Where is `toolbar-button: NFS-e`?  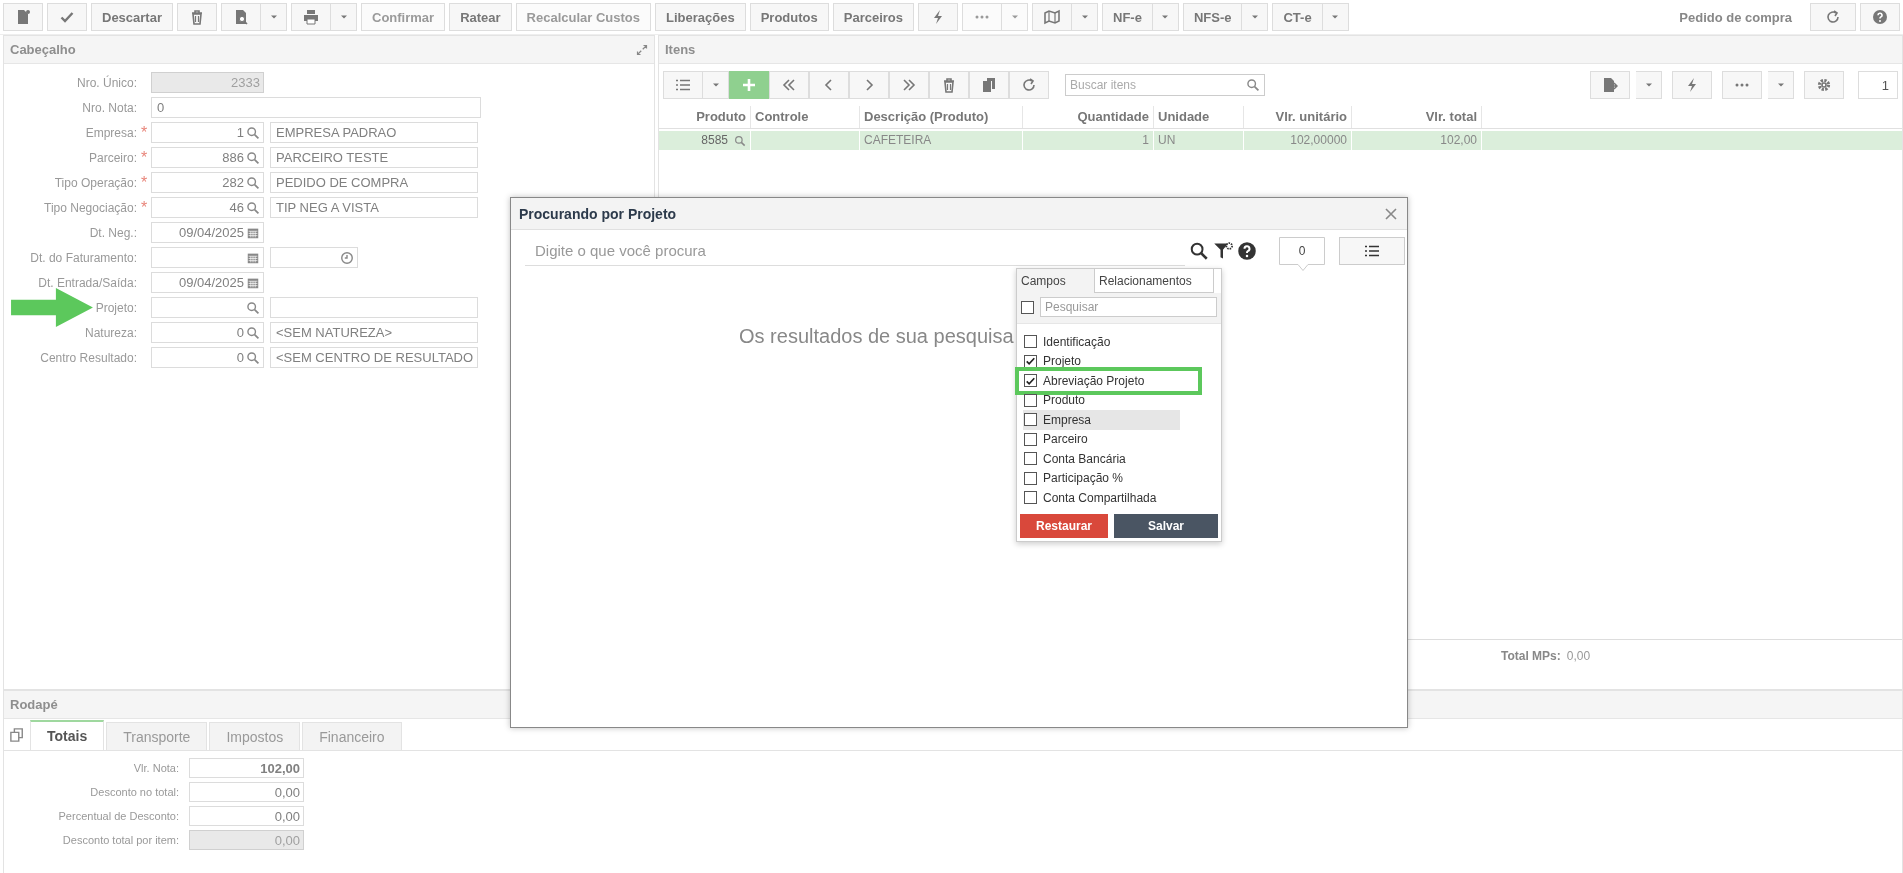 toolbar-button: NFS-e is located at coordinates (1212, 17).